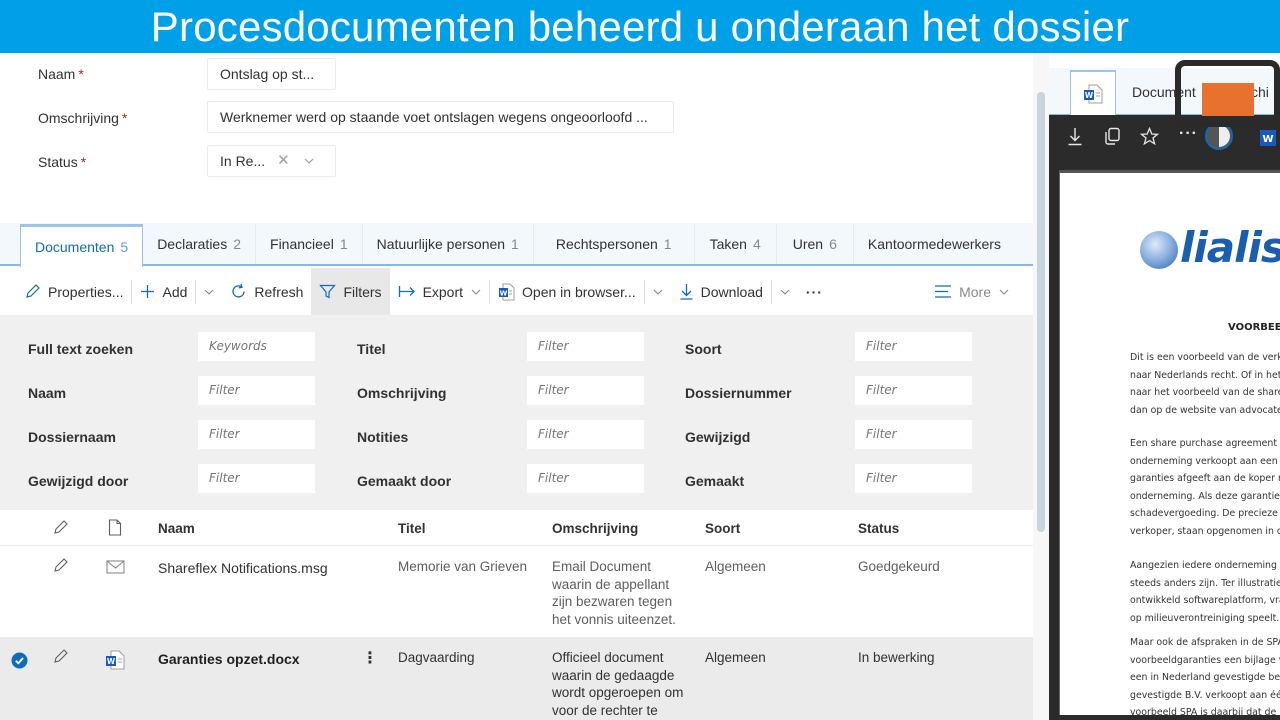  Describe the element at coordinates (1205, 496) in the screenshot. I see `doc-line: onderneming. Als deze garanties` at that location.